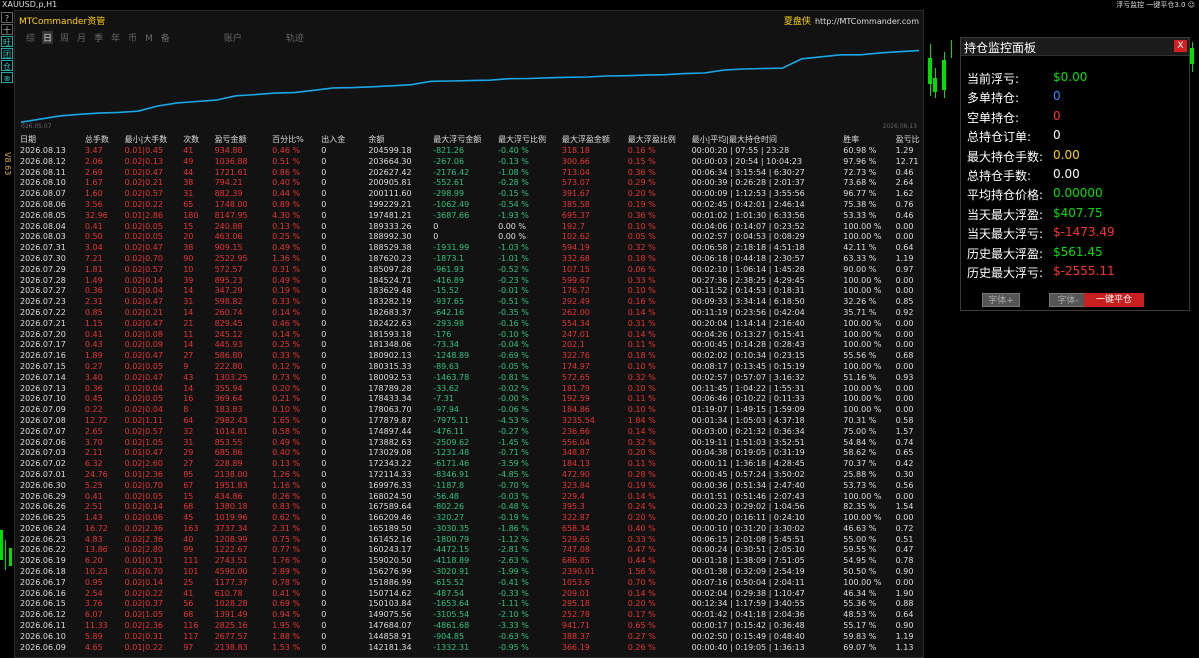  Describe the element at coordinates (867, 21) in the screenshot. I see `site-url: http://MTCommander.com` at that location.